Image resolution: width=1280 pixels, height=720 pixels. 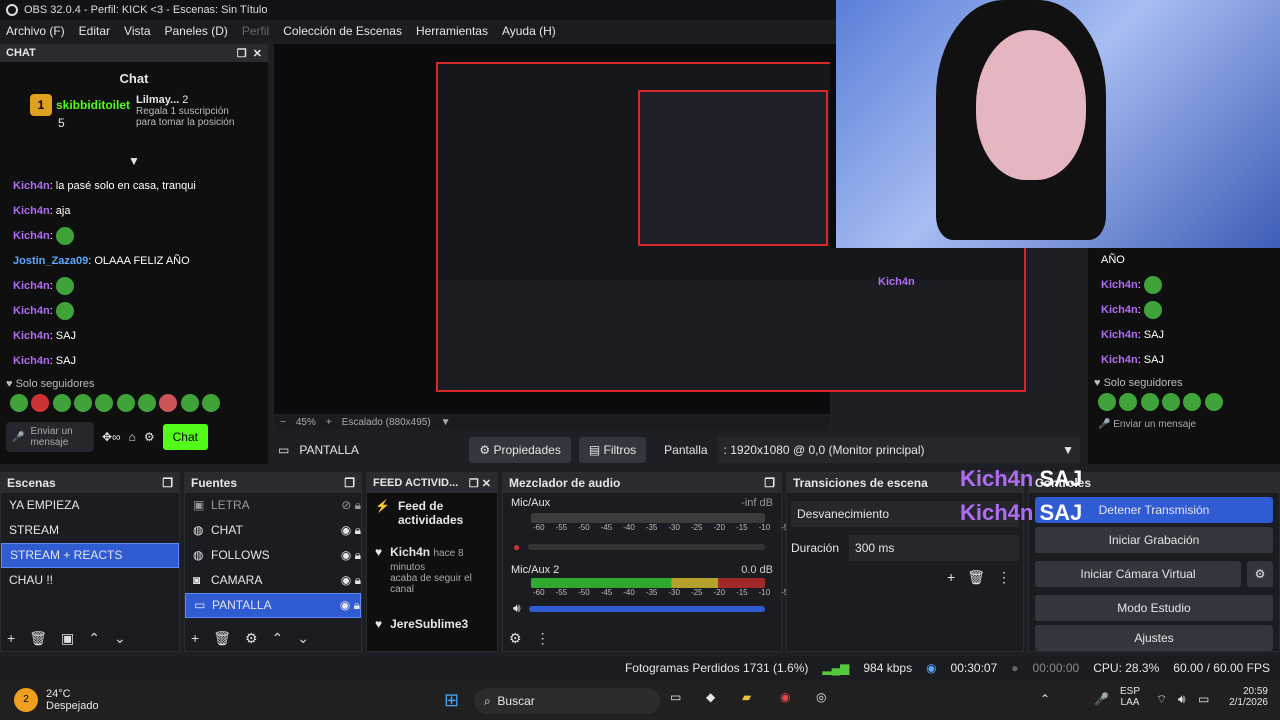 What do you see at coordinates (49, 700) in the screenshot?
I see `weather-widget: 2 24°C Despejado` at bounding box center [49, 700].